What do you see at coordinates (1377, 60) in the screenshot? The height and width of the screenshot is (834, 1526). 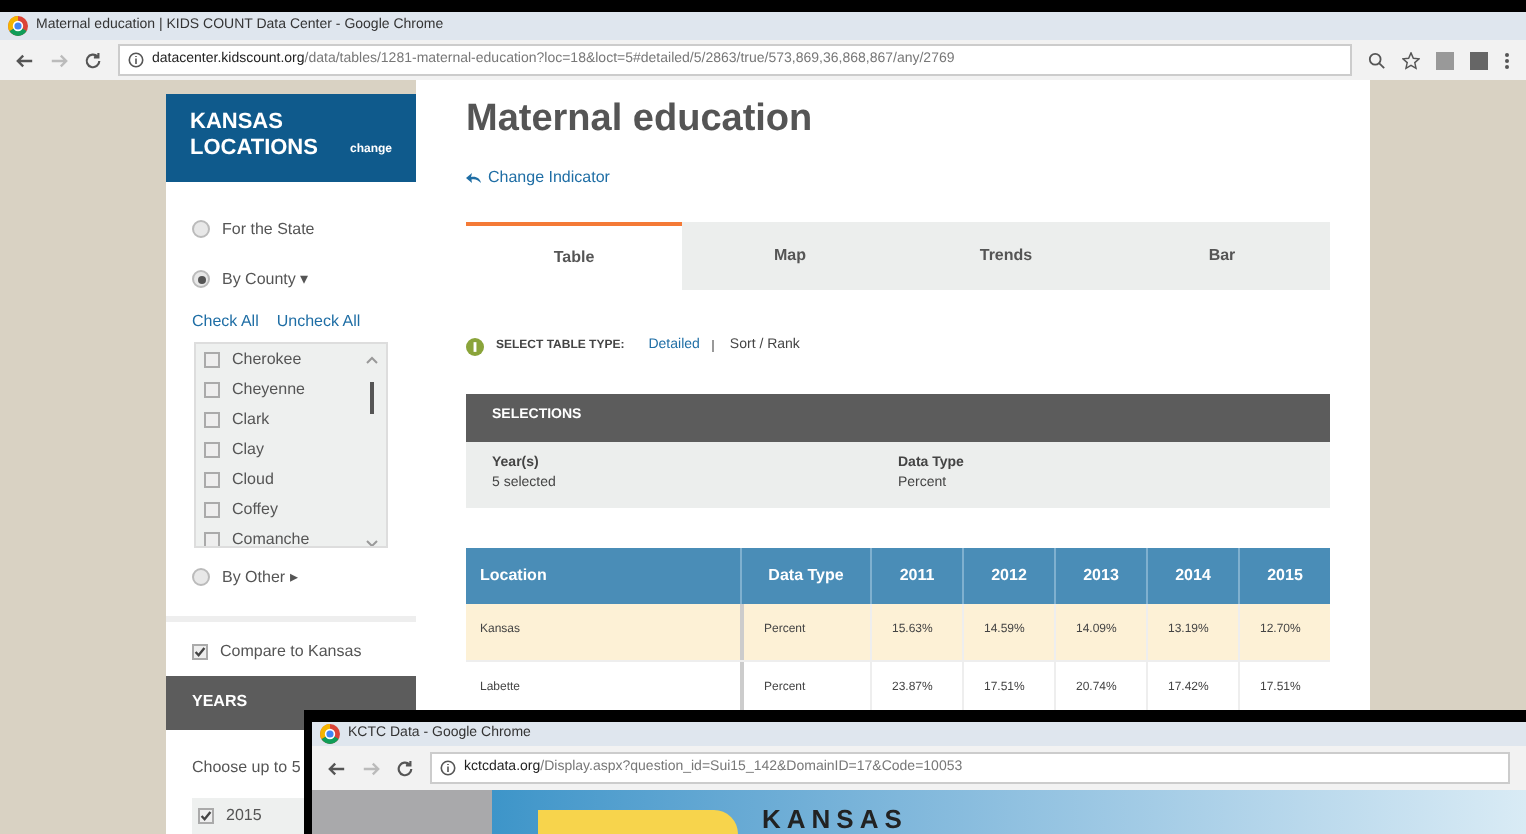 I see `zoom-icon` at bounding box center [1377, 60].